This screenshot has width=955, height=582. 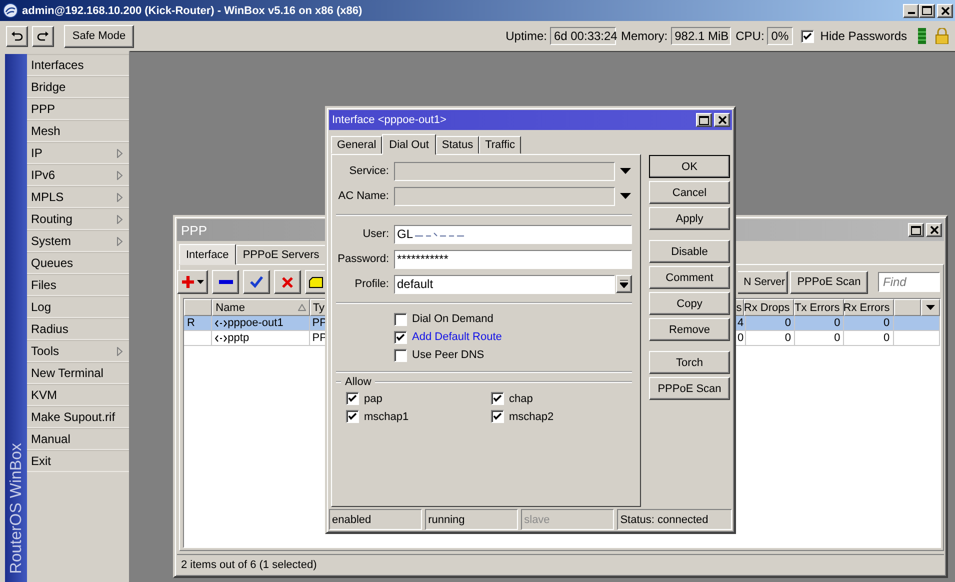 I want to click on option-label: mschap2, so click(x=531, y=416).